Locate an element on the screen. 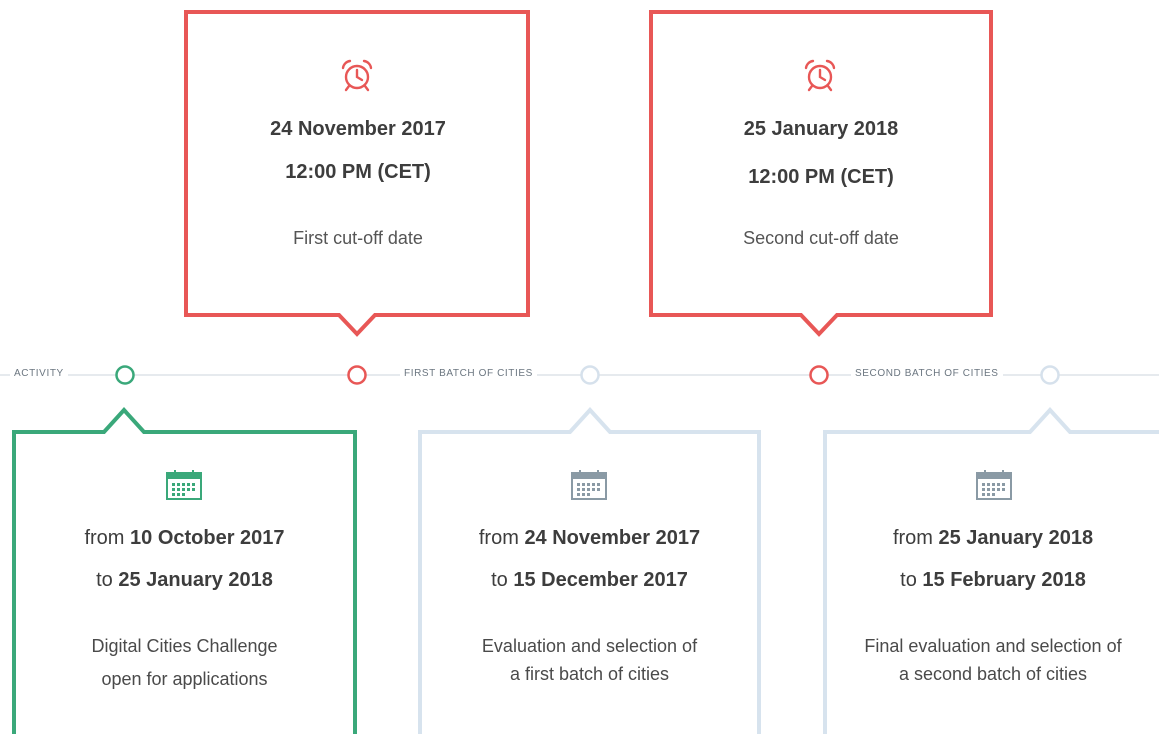  phase-3-description-line-2: a second batch of cities is located at coordinates (993, 674).